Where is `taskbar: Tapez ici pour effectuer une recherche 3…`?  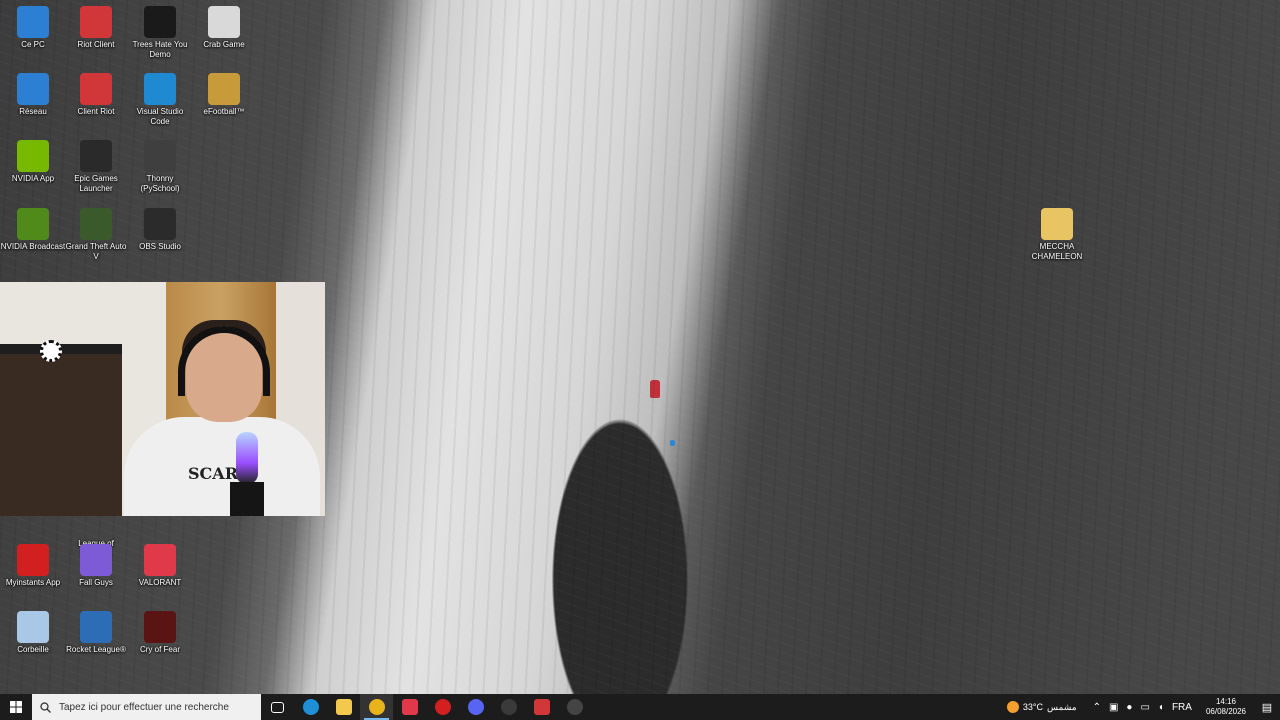
taskbar: Tapez ici pour effectuer une recherche 3… is located at coordinates (640, 707).